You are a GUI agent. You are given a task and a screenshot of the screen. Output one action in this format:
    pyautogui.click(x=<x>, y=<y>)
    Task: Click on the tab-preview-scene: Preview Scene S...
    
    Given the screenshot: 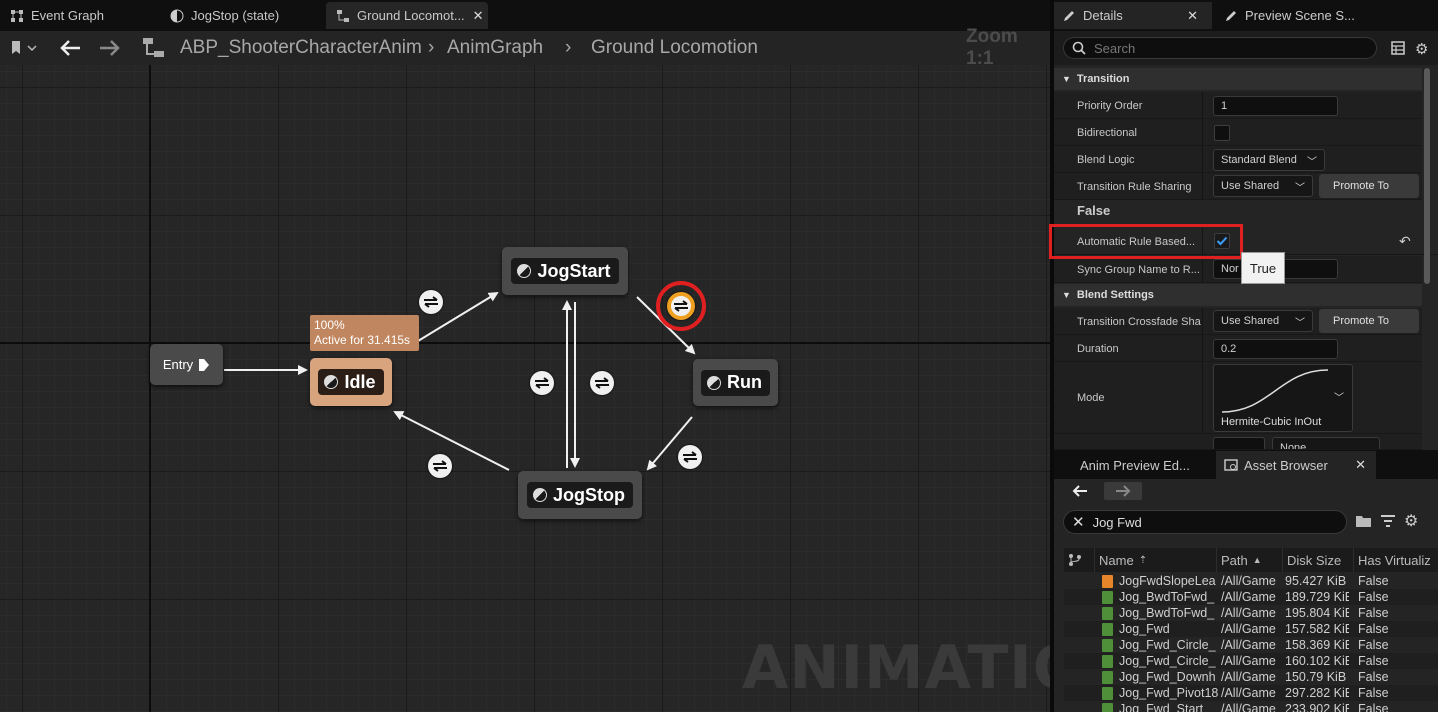 What is the action you would take?
    pyautogui.click(x=1296, y=15)
    